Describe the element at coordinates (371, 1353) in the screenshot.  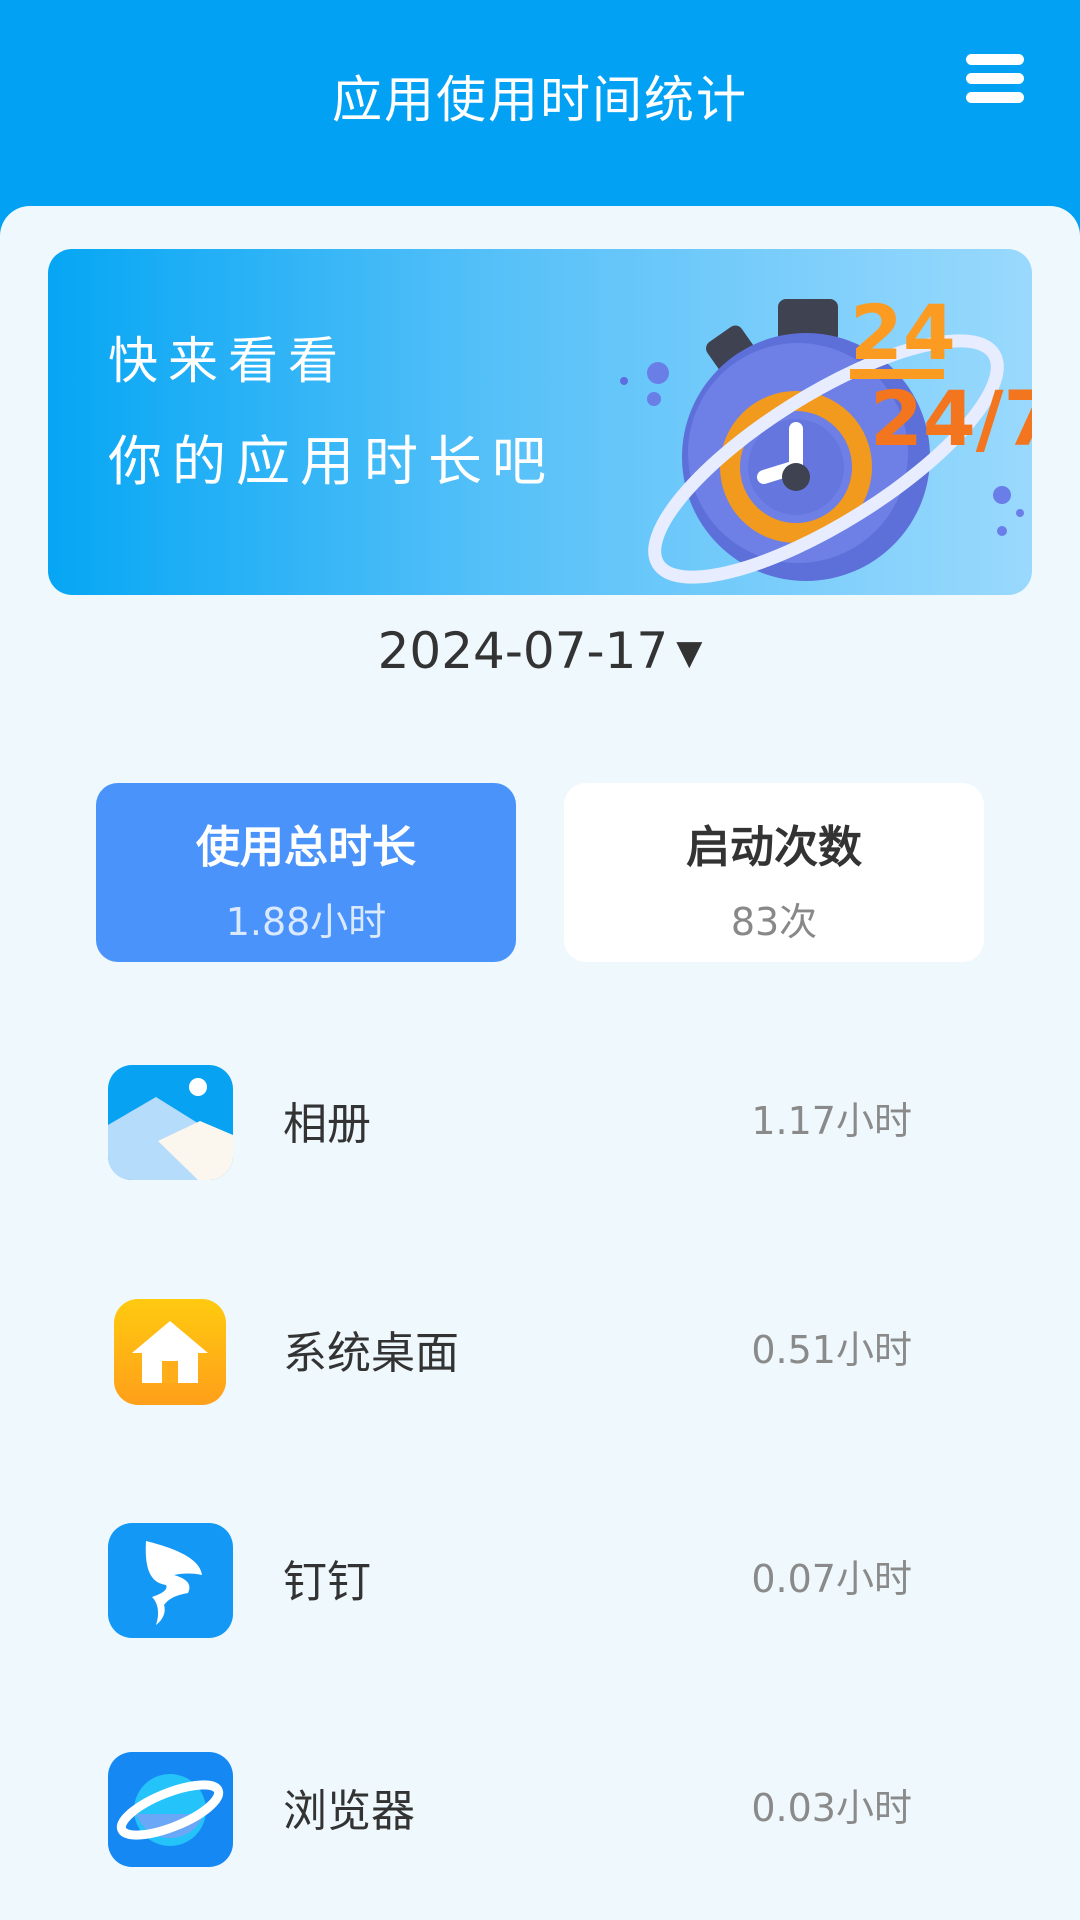
I see `app-name: 系统桌面` at that location.